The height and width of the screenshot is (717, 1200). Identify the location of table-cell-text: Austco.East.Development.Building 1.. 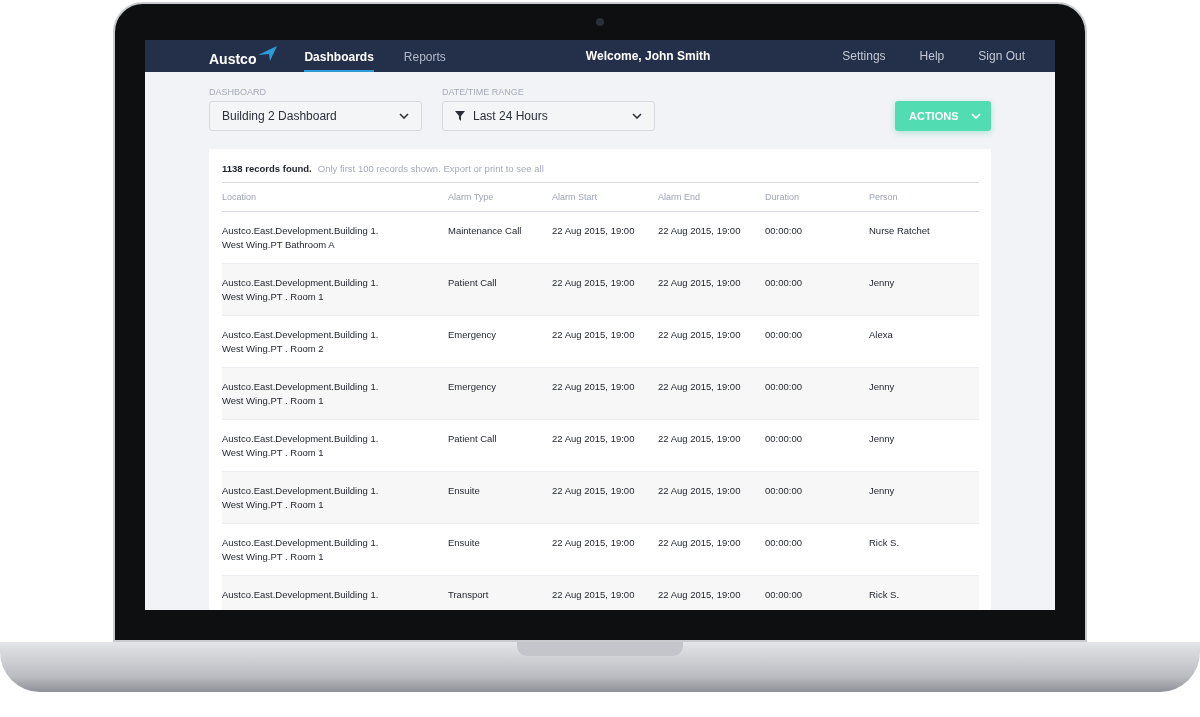
(301, 595).